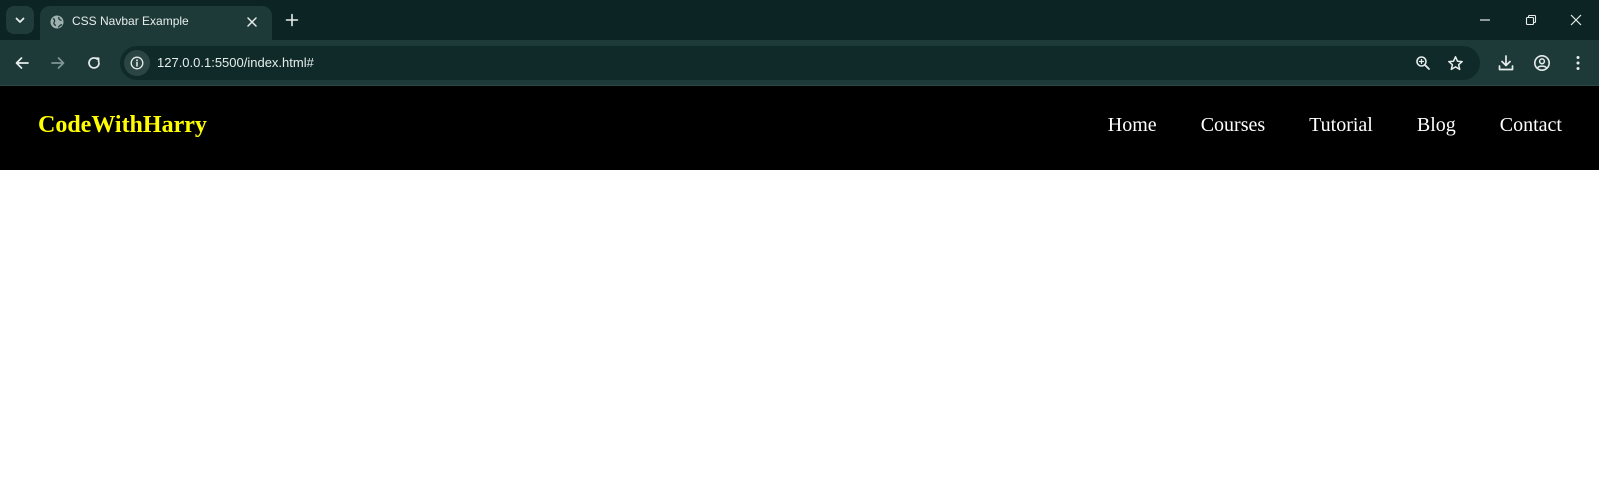 The height and width of the screenshot is (502, 1599). I want to click on kebab-menu-icon, so click(1578, 63).